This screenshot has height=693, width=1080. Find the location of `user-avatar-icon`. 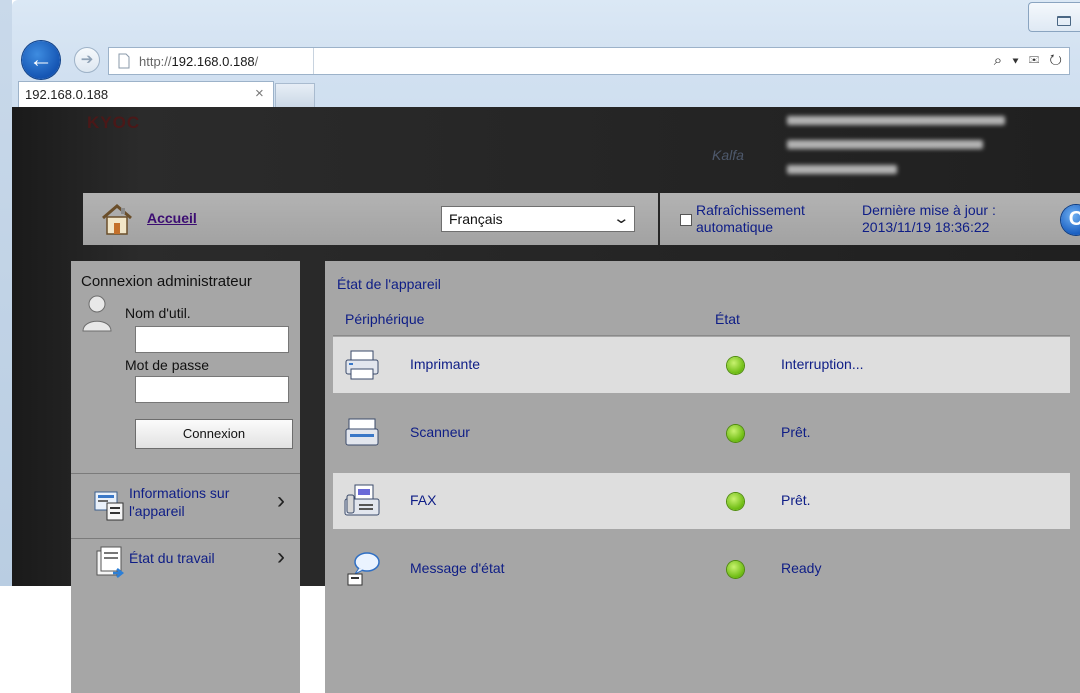

user-avatar-icon is located at coordinates (97, 313).